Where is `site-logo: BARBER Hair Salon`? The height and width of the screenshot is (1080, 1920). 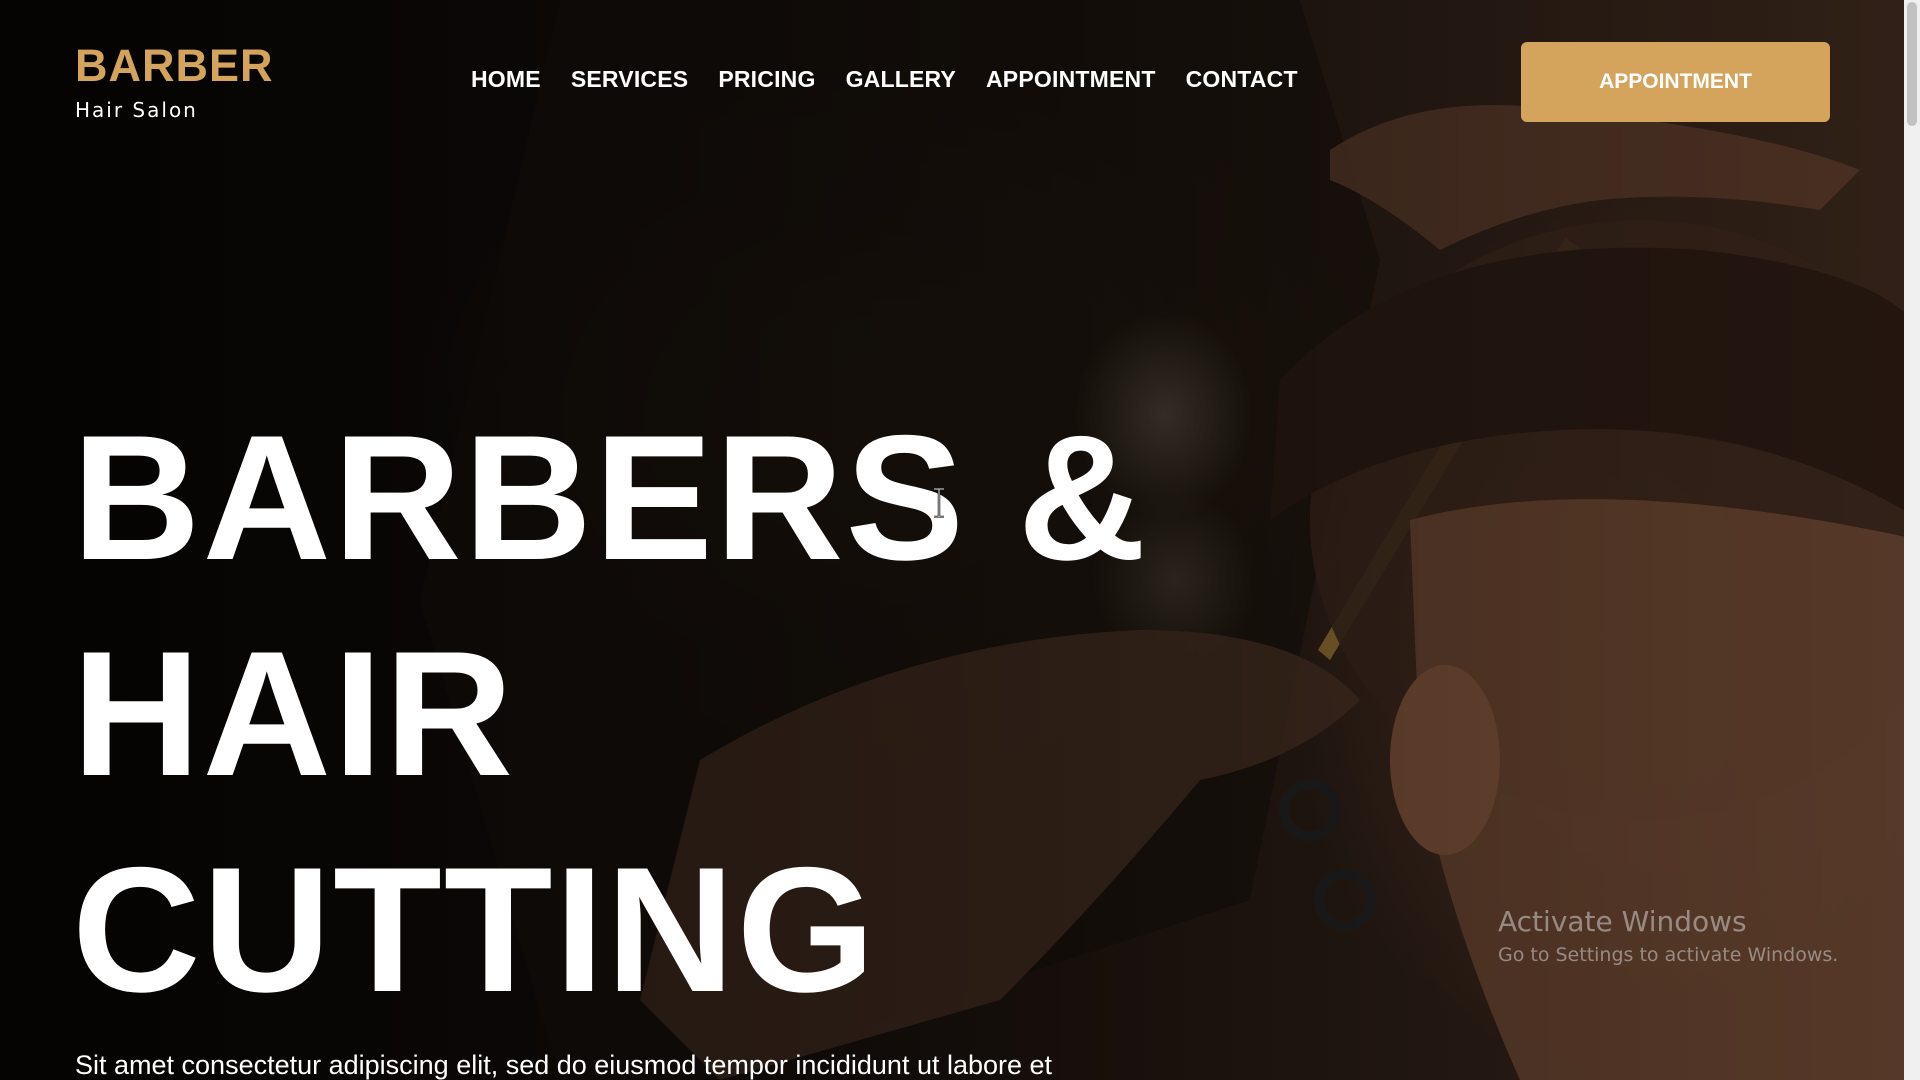 site-logo: BARBER Hair Salon is located at coordinates (174, 81).